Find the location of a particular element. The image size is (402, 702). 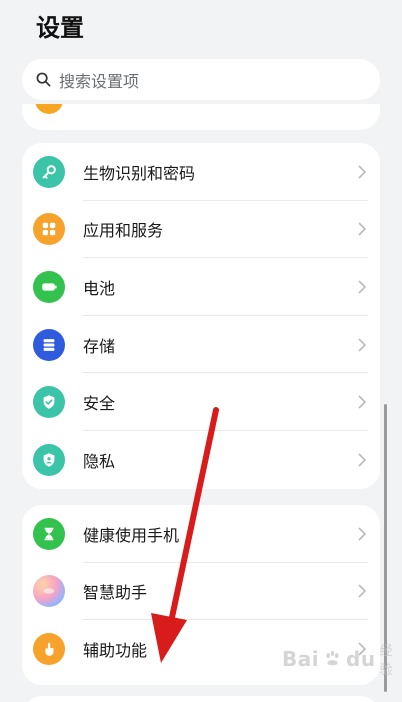

paw-icon is located at coordinates (332, 658).